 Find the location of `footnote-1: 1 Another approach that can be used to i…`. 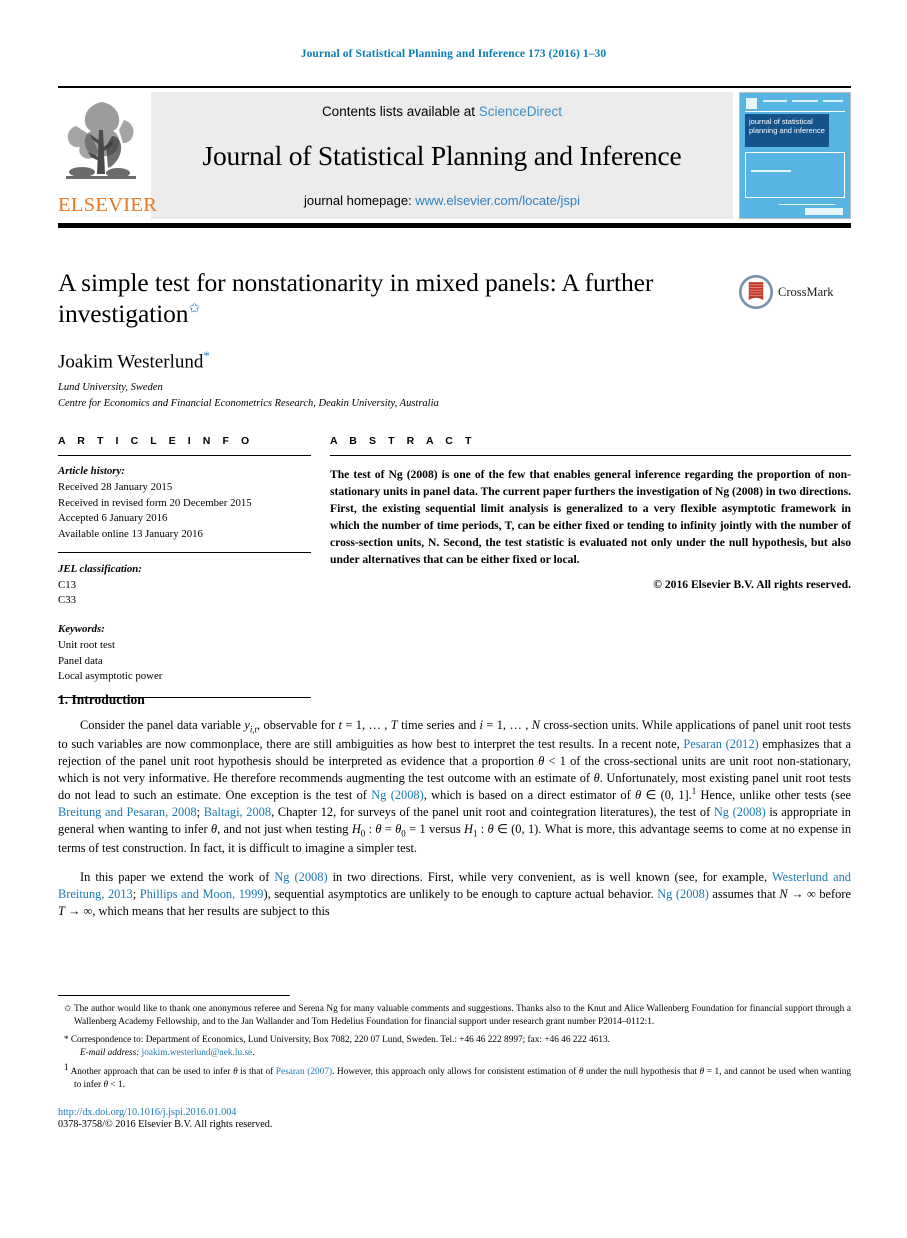

footnote-1: 1 Another approach that can be used to i… is located at coordinates (458, 1076).